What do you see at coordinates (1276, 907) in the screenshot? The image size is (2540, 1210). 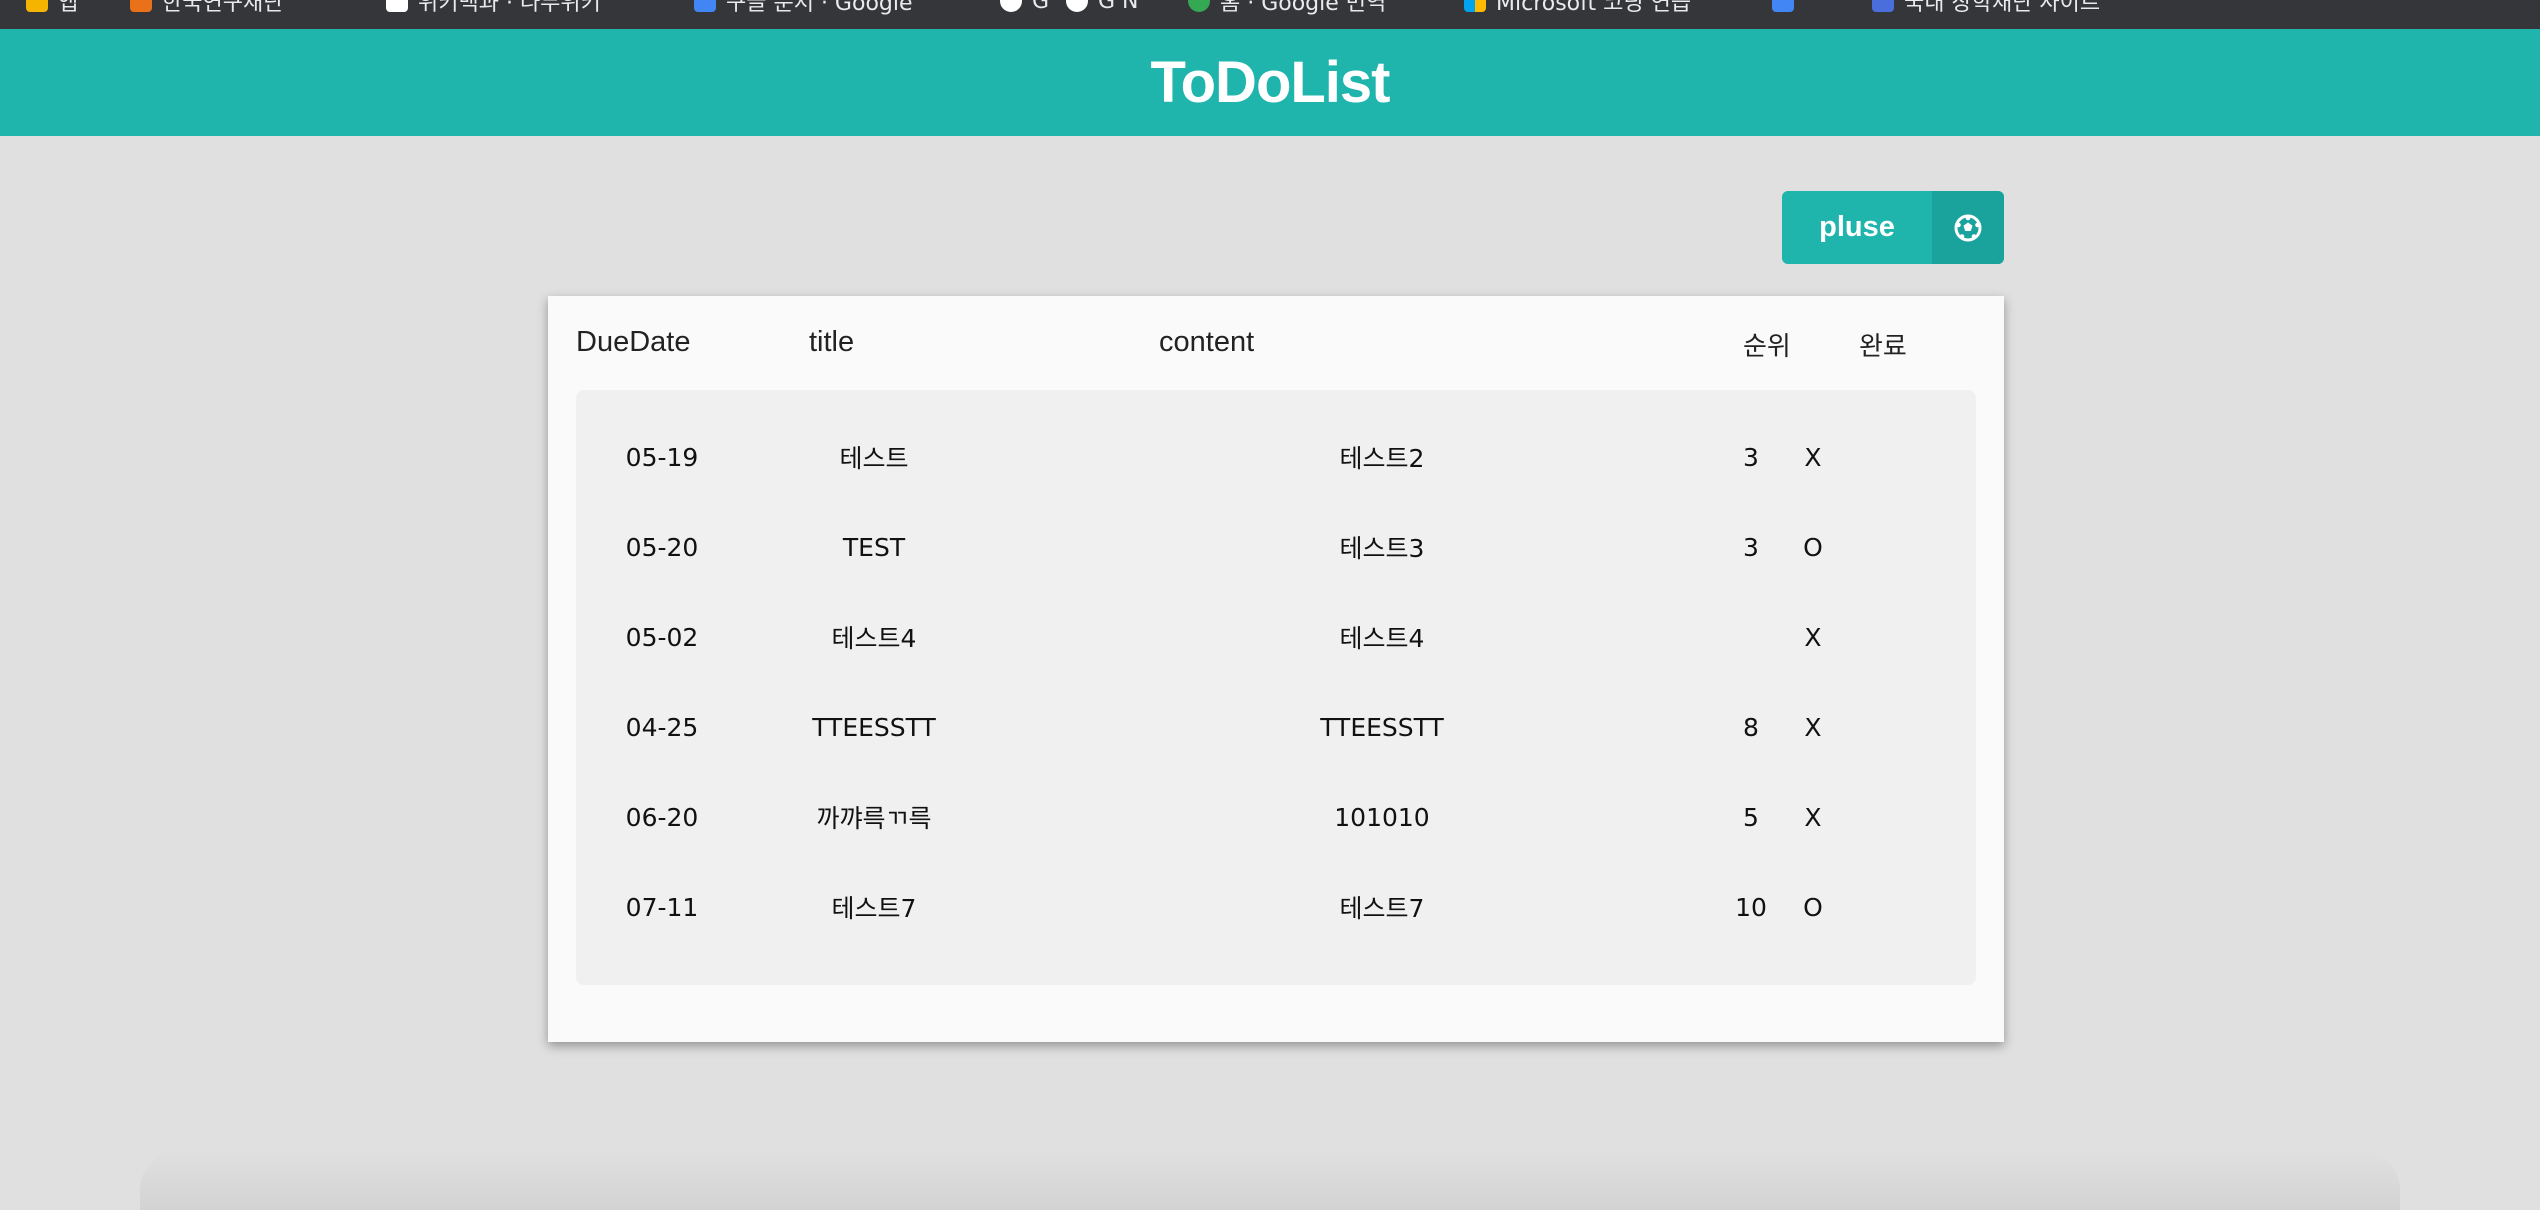 I see `table-row: 07-11 테스트7 테스트7 10 O` at bounding box center [1276, 907].